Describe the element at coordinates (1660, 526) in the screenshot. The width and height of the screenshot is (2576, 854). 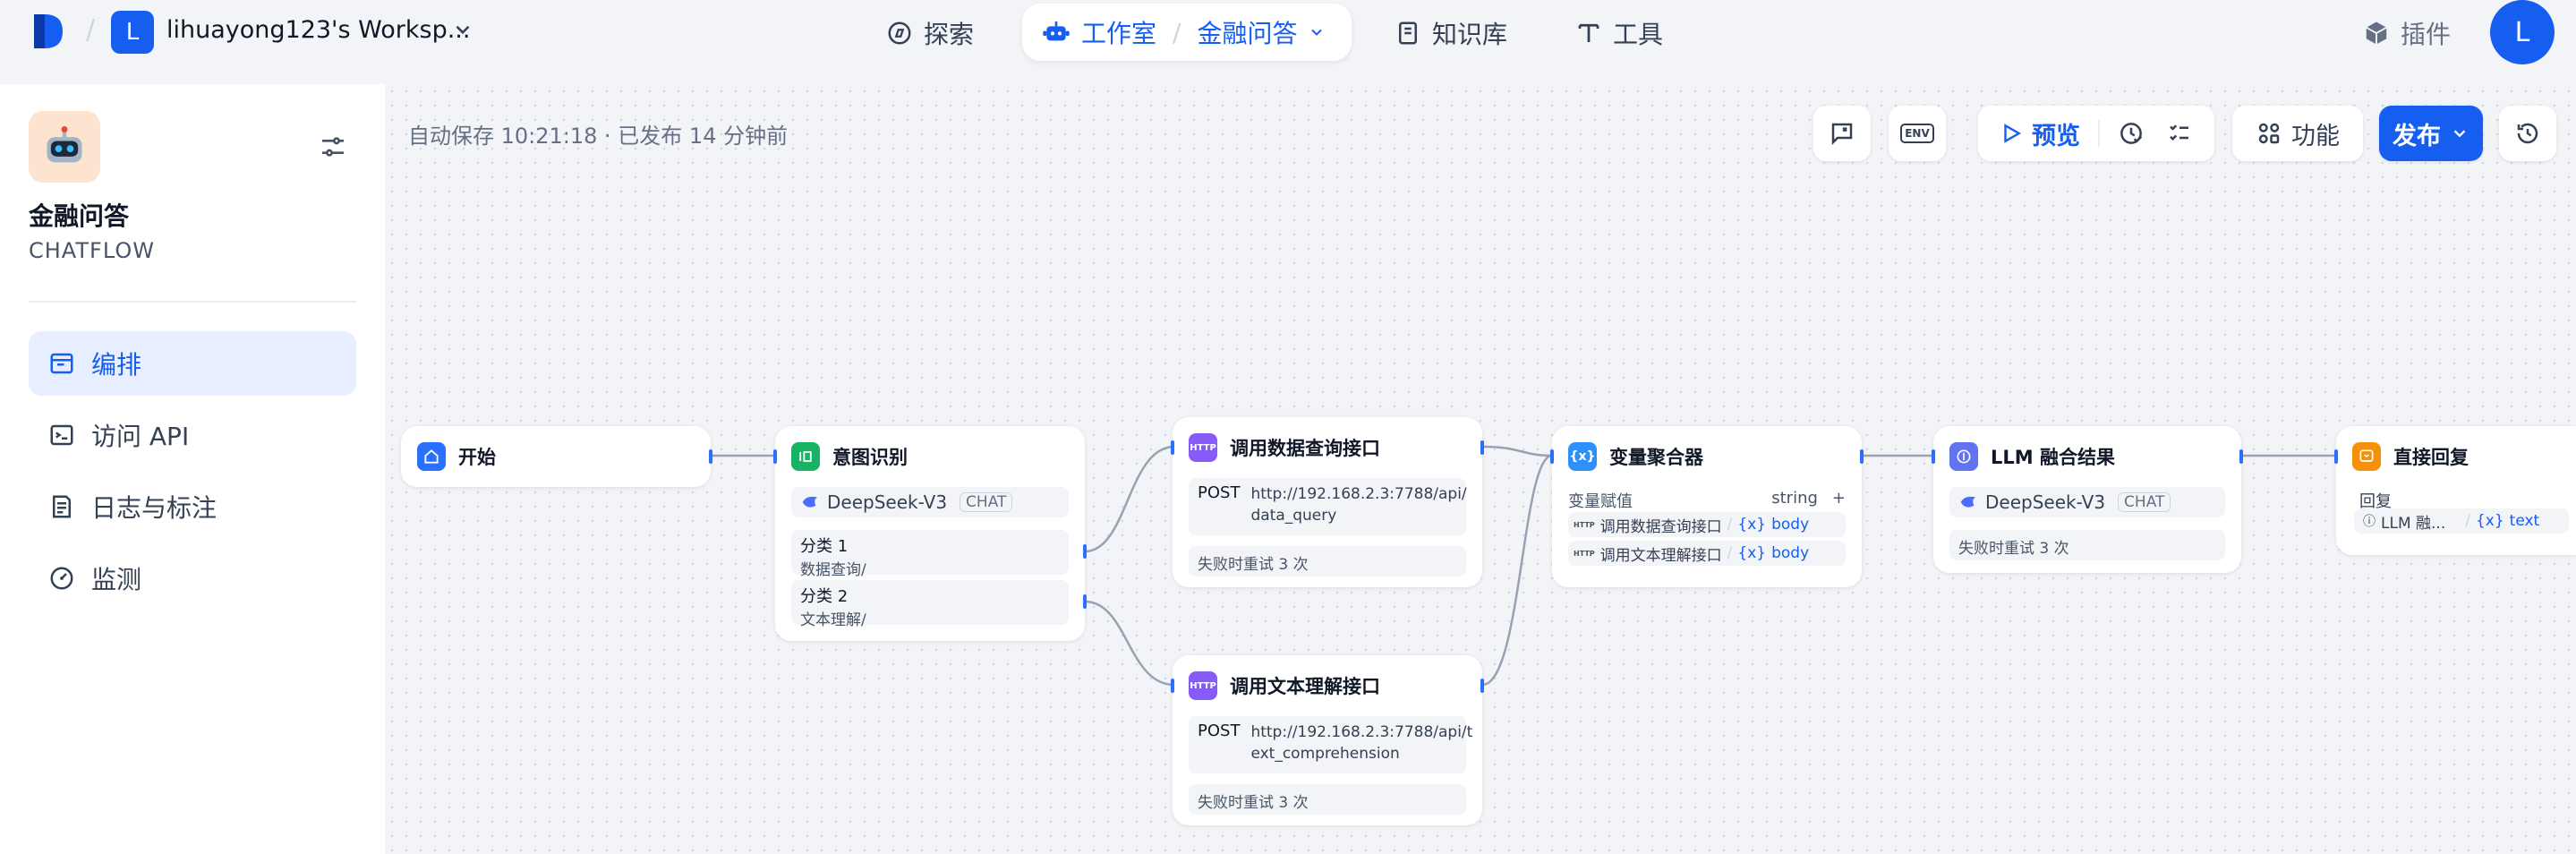
I see `variable-source: 调用数据查询接口` at that location.